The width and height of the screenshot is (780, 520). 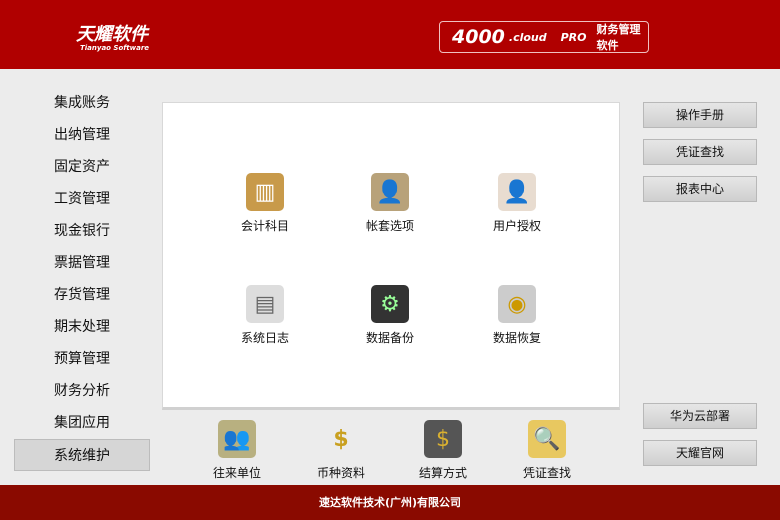 What do you see at coordinates (390, 34) in the screenshot?
I see `header: 天耀软件 Tianyao Software 4000 .cloud PRO 财务管理软件` at bounding box center [390, 34].